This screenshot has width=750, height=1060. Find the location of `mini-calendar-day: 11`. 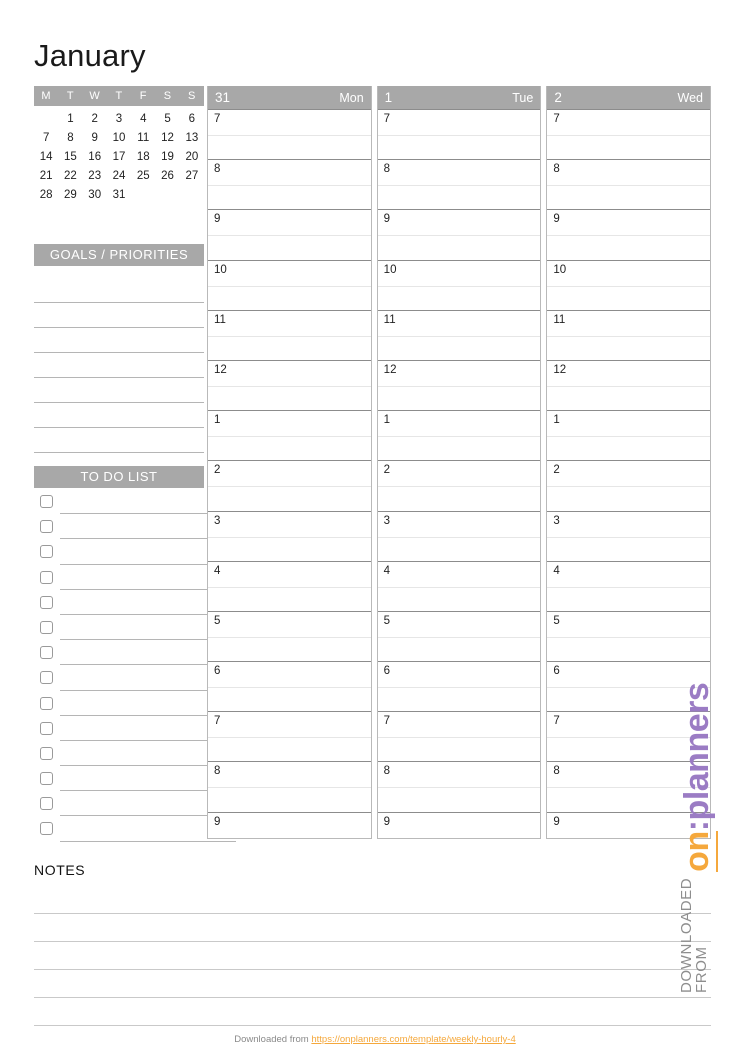

mini-calendar-day: 11 is located at coordinates (143, 138).